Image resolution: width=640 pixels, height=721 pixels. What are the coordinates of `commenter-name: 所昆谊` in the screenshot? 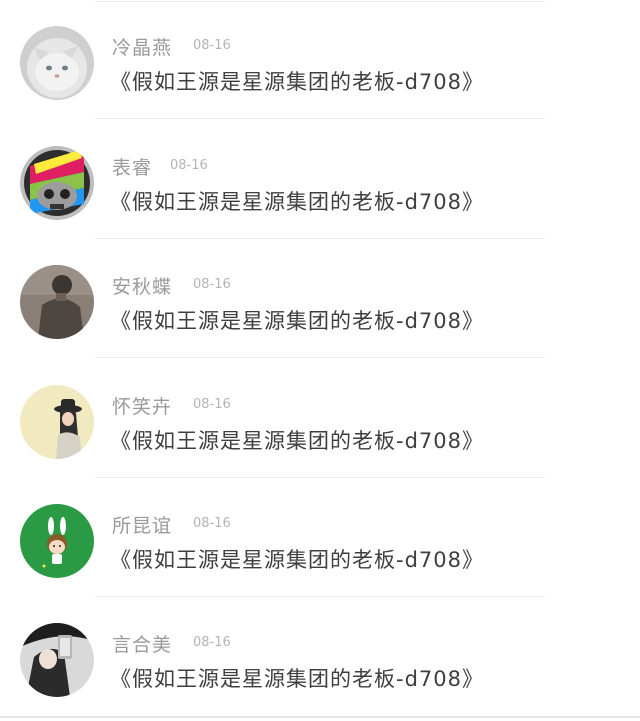 It's located at (142, 524).